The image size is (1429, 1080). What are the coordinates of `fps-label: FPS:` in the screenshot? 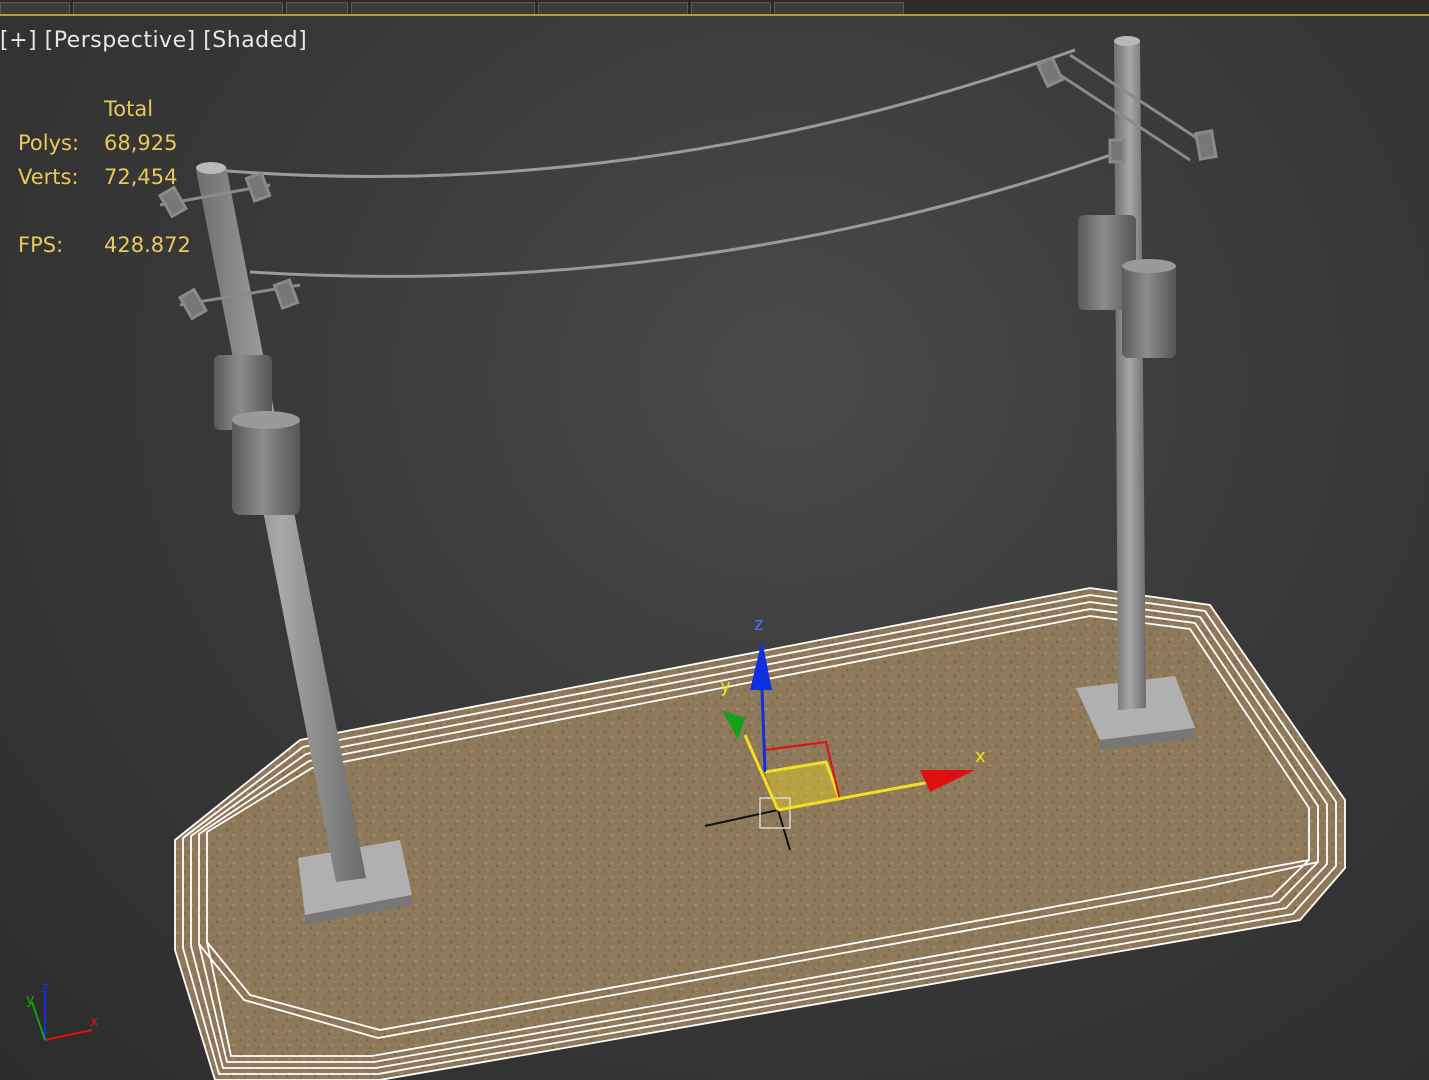 It's located at (41, 245).